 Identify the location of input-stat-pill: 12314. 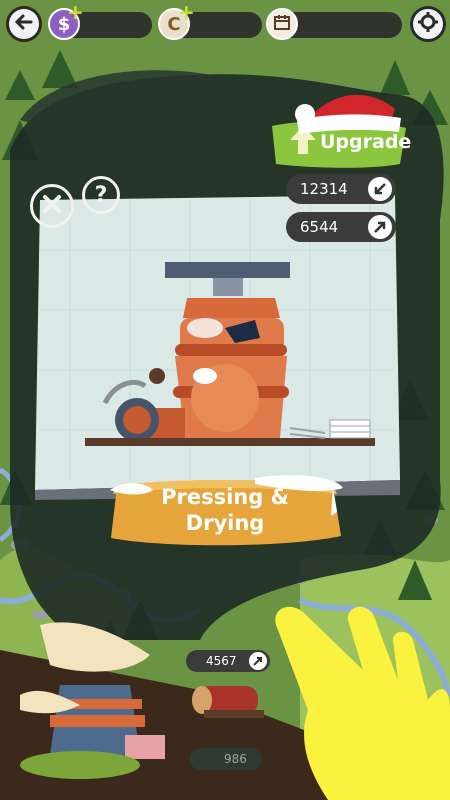
(341, 189).